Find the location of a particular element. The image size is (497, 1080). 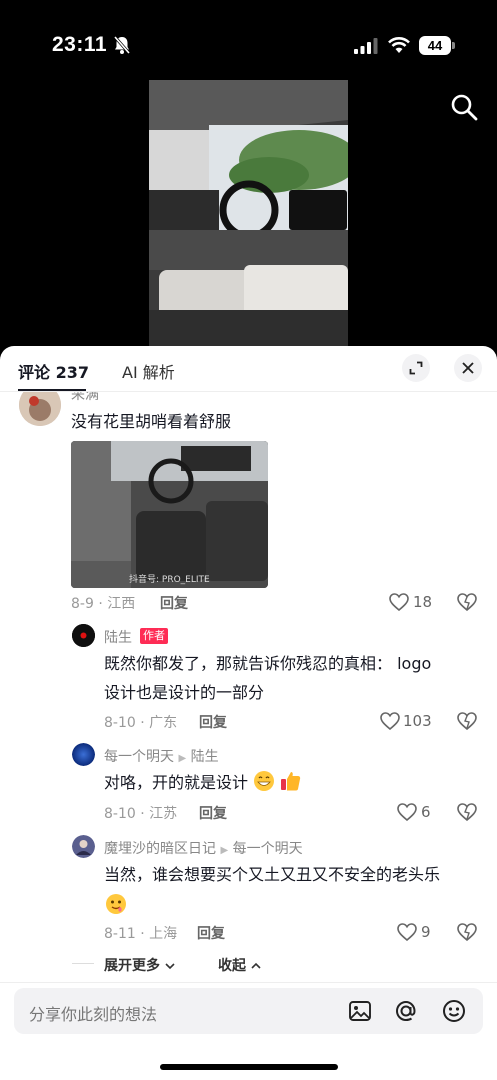

comment-author: 采满 is located at coordinates (85, 398).